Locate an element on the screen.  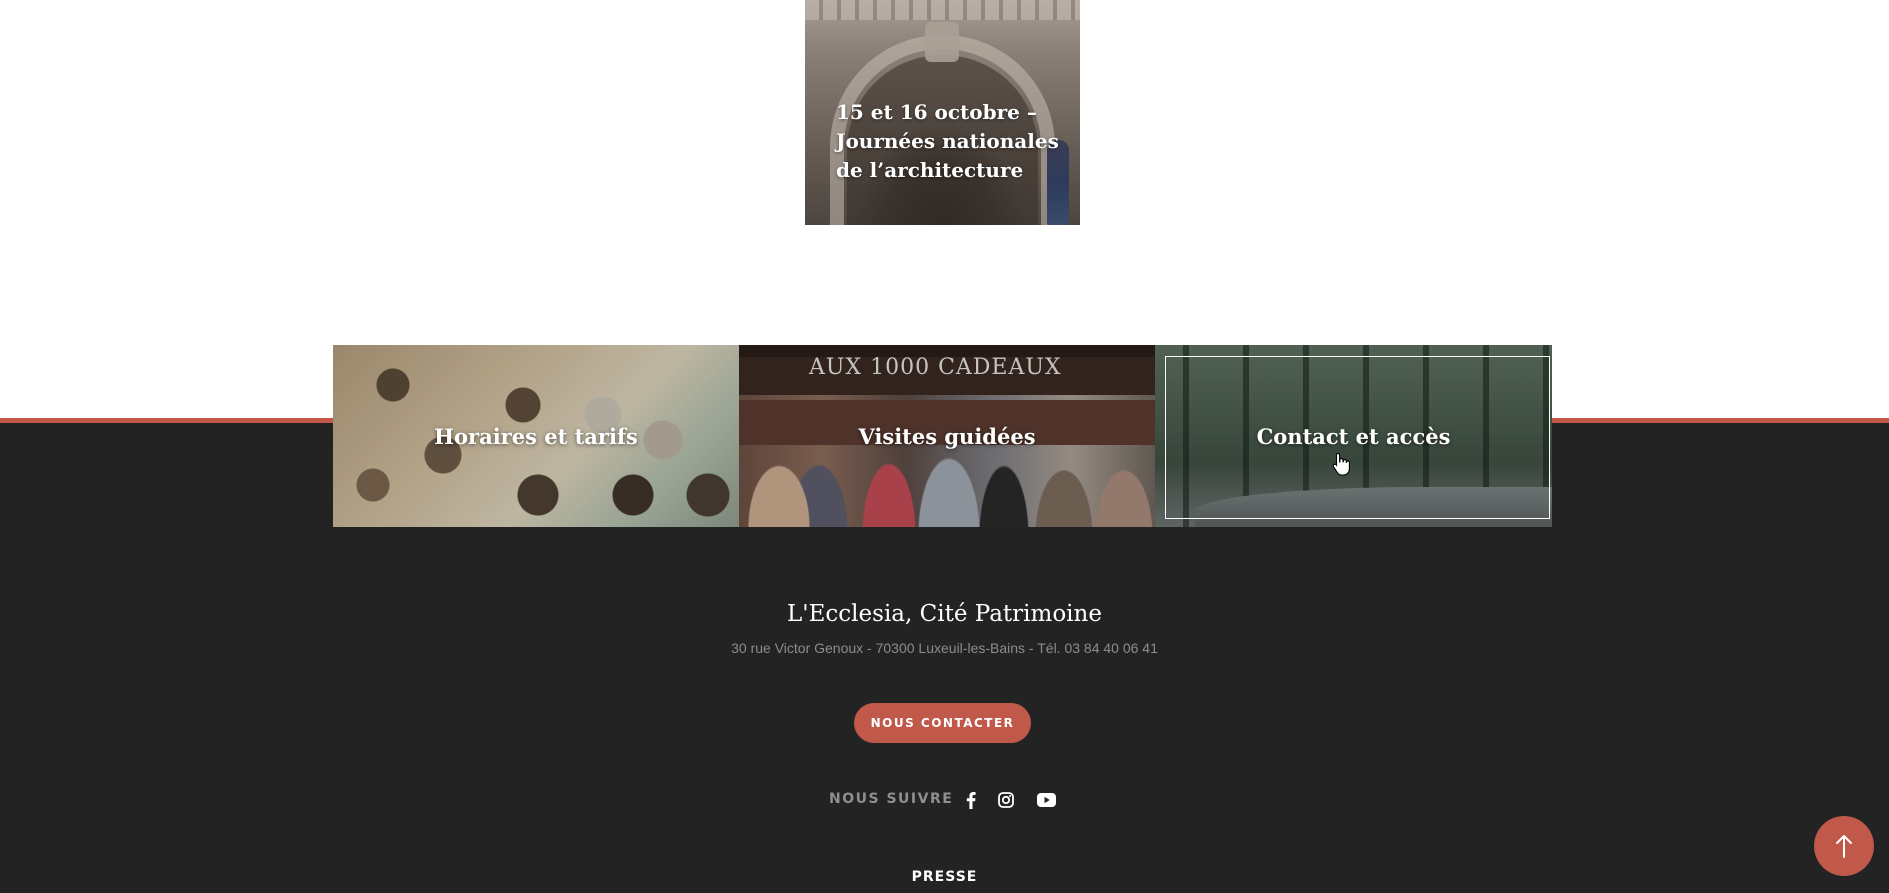
tile-label: Visites guidées is located at coordinates (947, 436).